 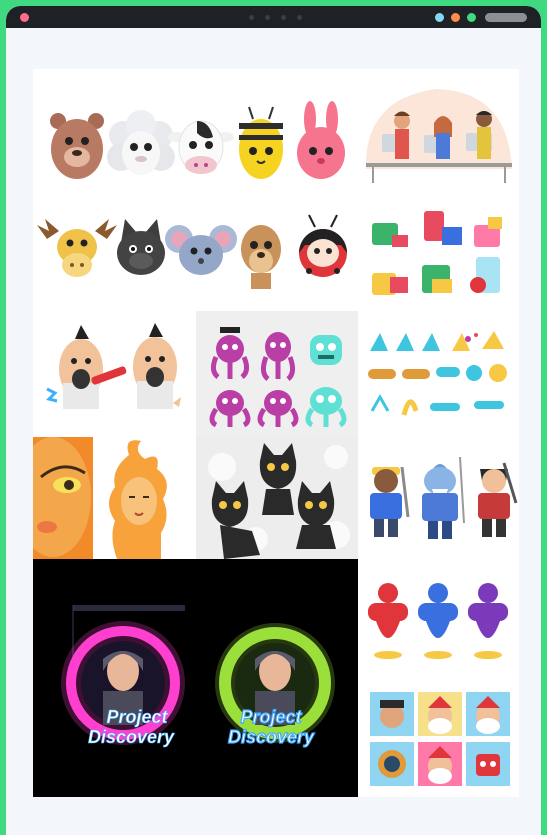 I want to click on bear-icon, so click(x=77, y=146).